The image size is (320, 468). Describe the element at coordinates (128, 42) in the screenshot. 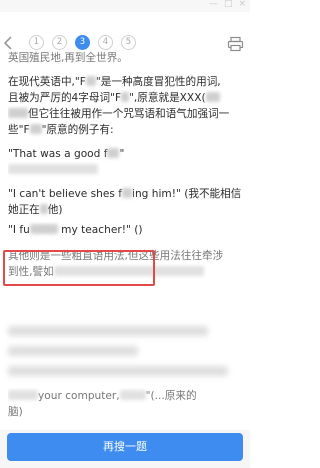

I see `page-tab-5: 5` at that location.